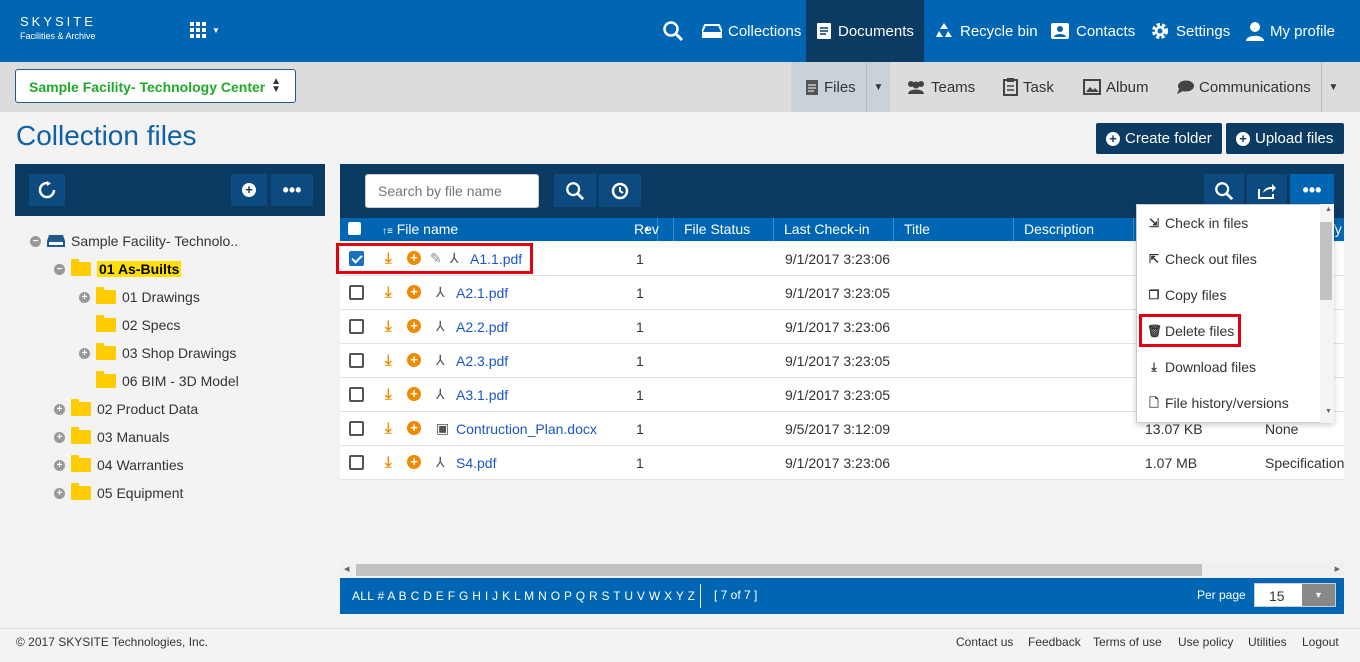  Describe the element at coordinates (157, 353) in the screenshot. I see `tree-node-03-shop-drawings: + 03 Shop Drawings` at that location.